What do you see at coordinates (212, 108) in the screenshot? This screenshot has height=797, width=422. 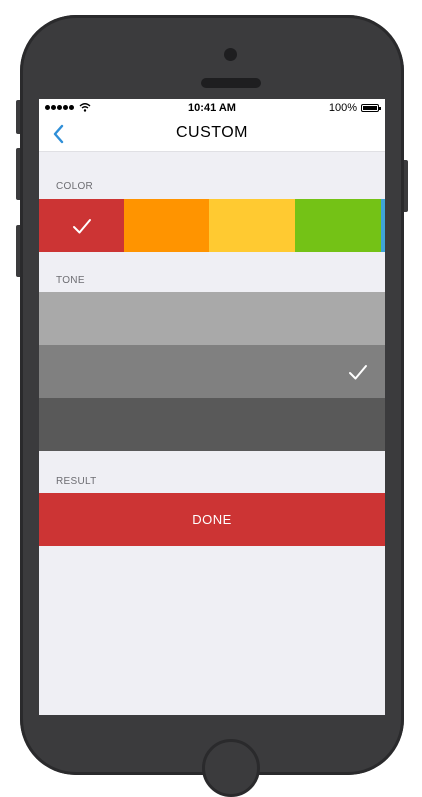 I see `status-bar: 10:41 AM 100%` at bounding box center [212, 108].